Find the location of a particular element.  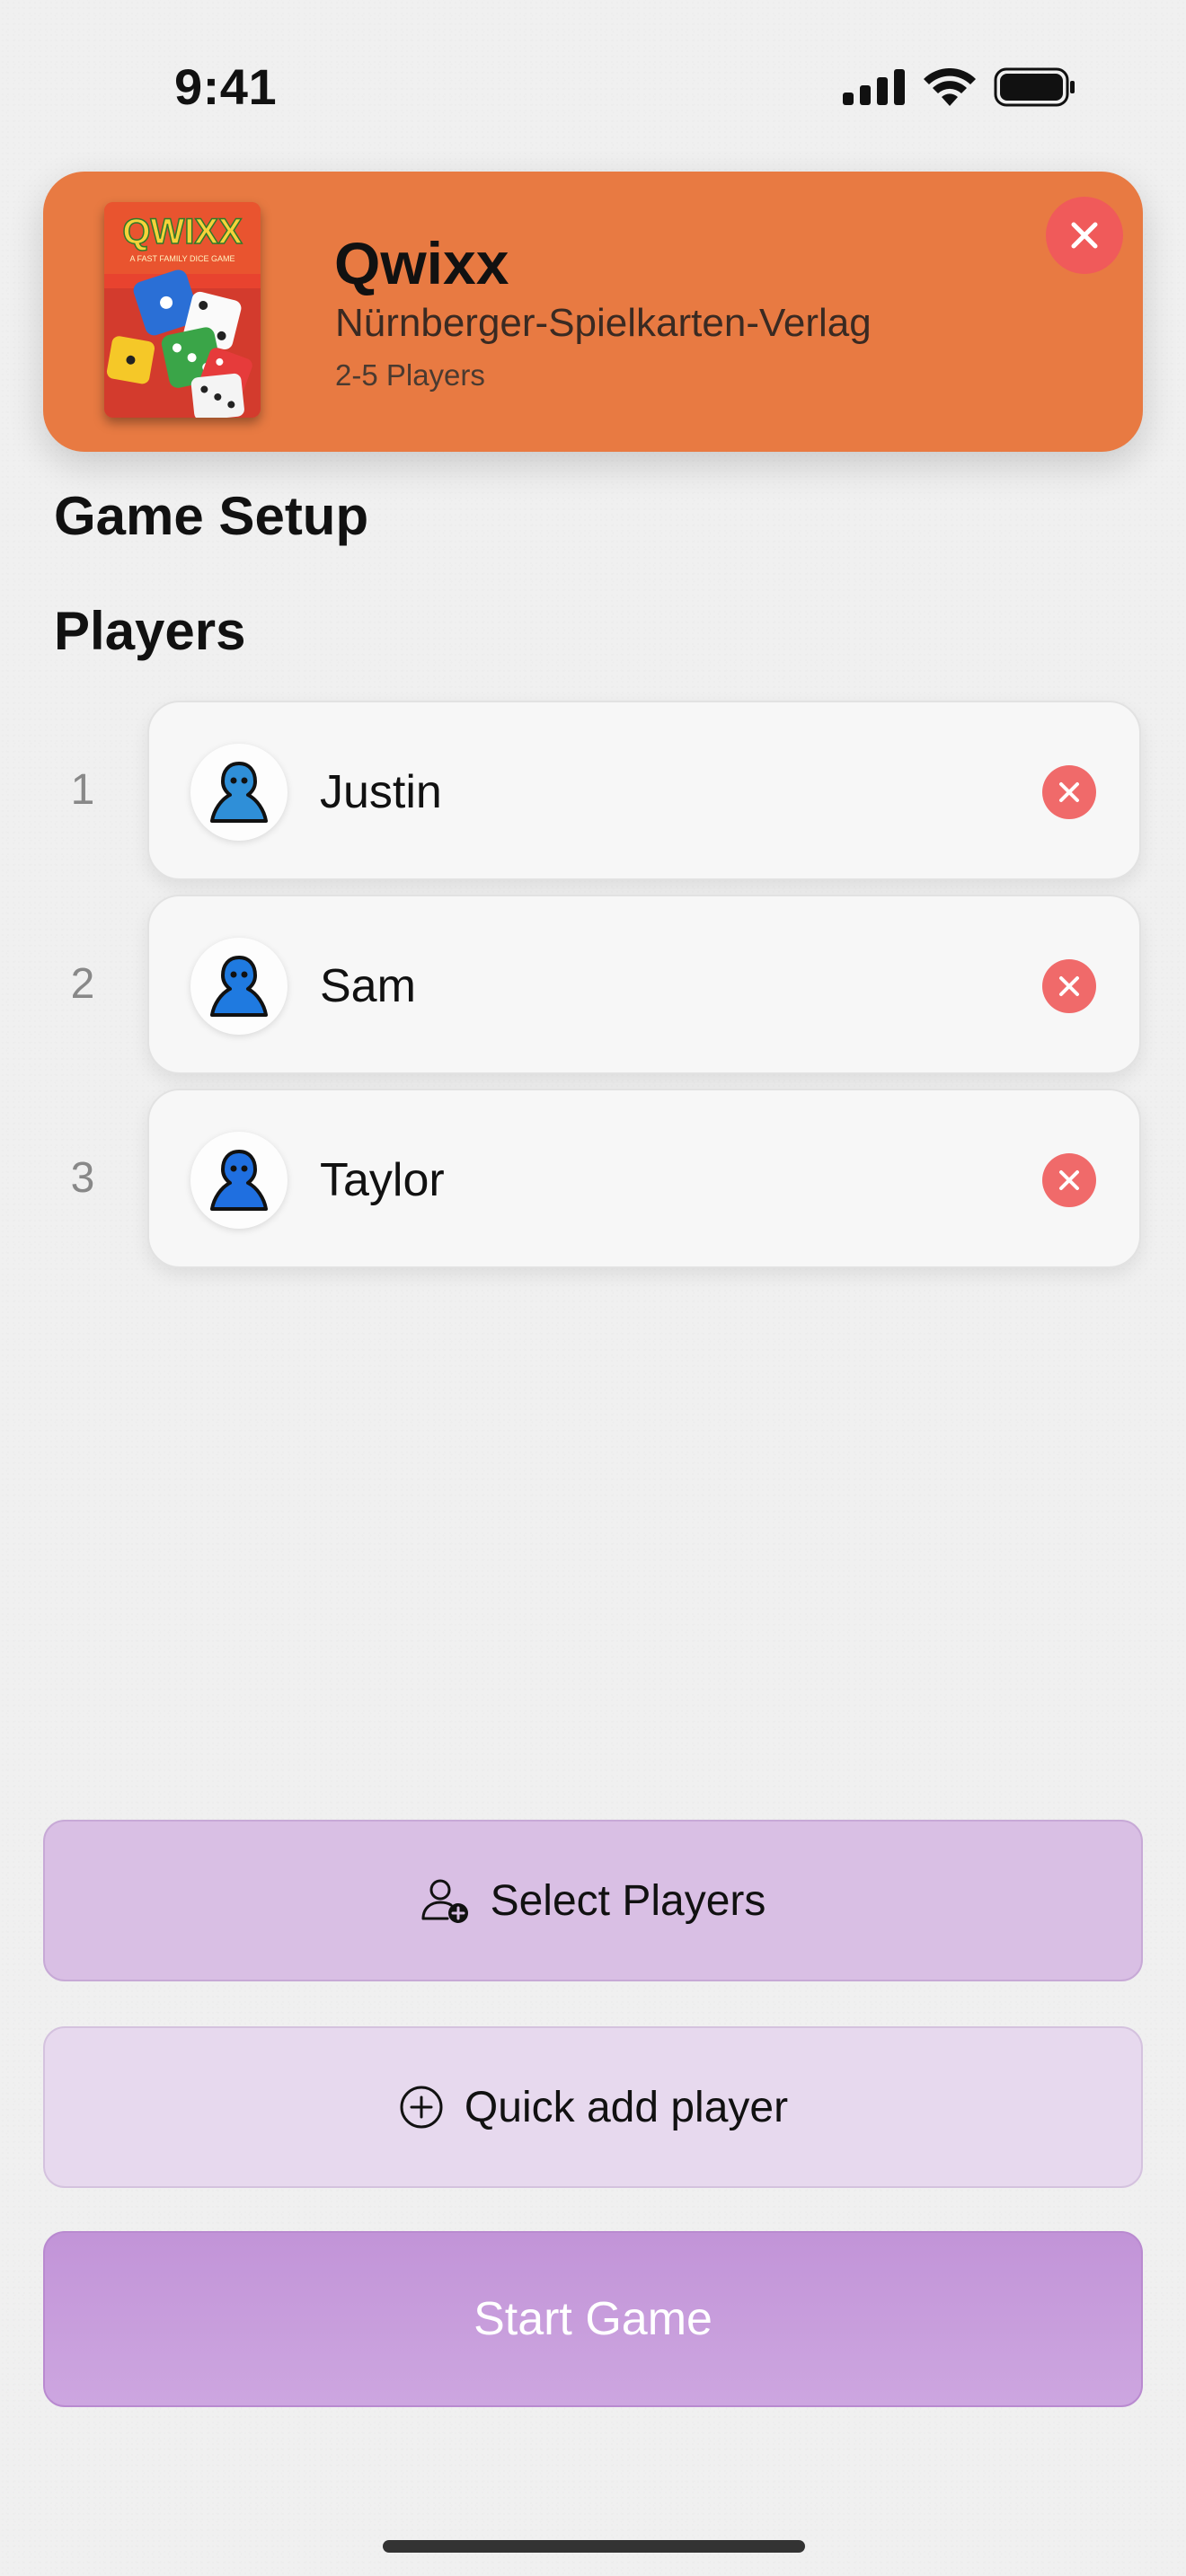

start-game-label: Start Game is located at coordinates (593, 2319).